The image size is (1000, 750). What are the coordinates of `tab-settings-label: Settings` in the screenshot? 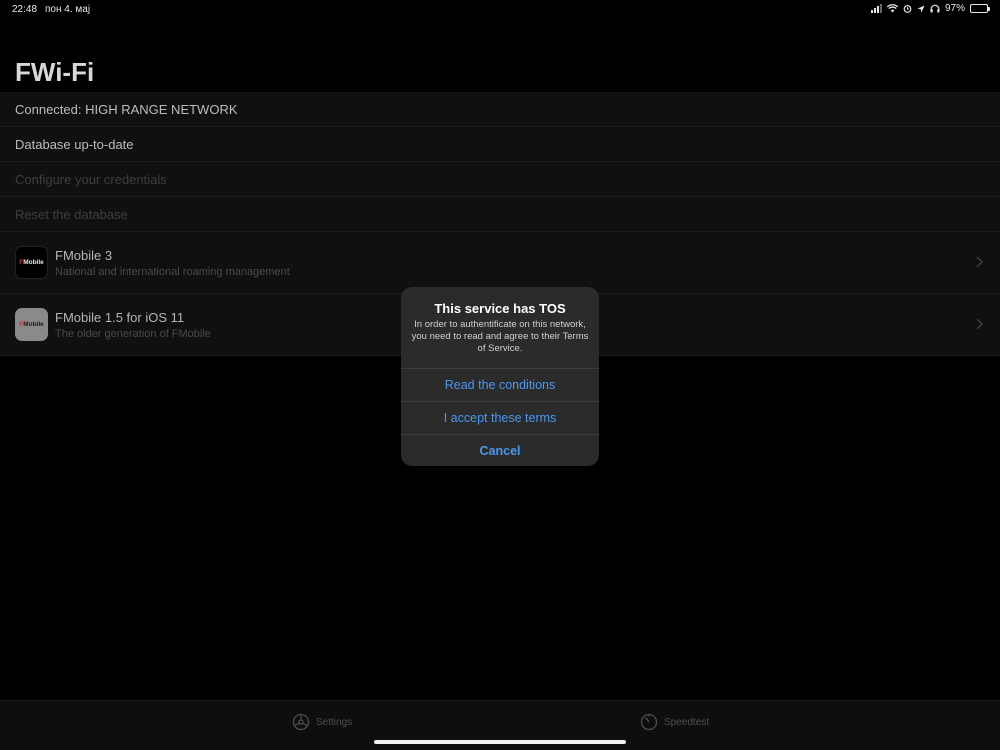 It's located at (334, 722).